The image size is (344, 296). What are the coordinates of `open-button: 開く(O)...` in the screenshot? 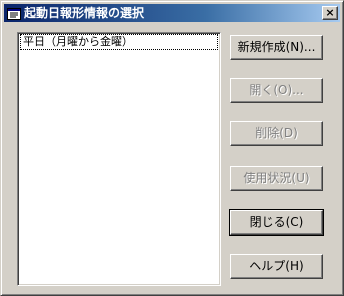 It's located at (276, 90).